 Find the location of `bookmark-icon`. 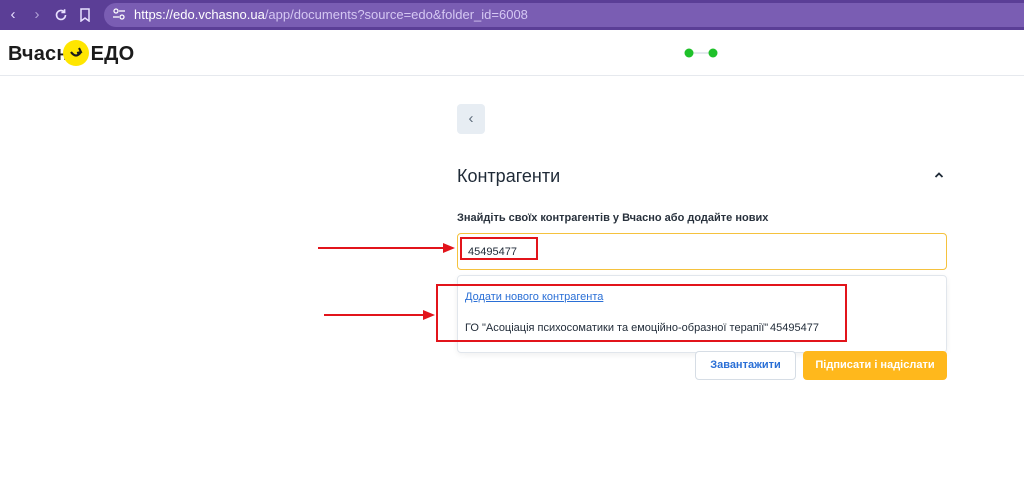

bookmark-icon is located at coordinates (85, 15).